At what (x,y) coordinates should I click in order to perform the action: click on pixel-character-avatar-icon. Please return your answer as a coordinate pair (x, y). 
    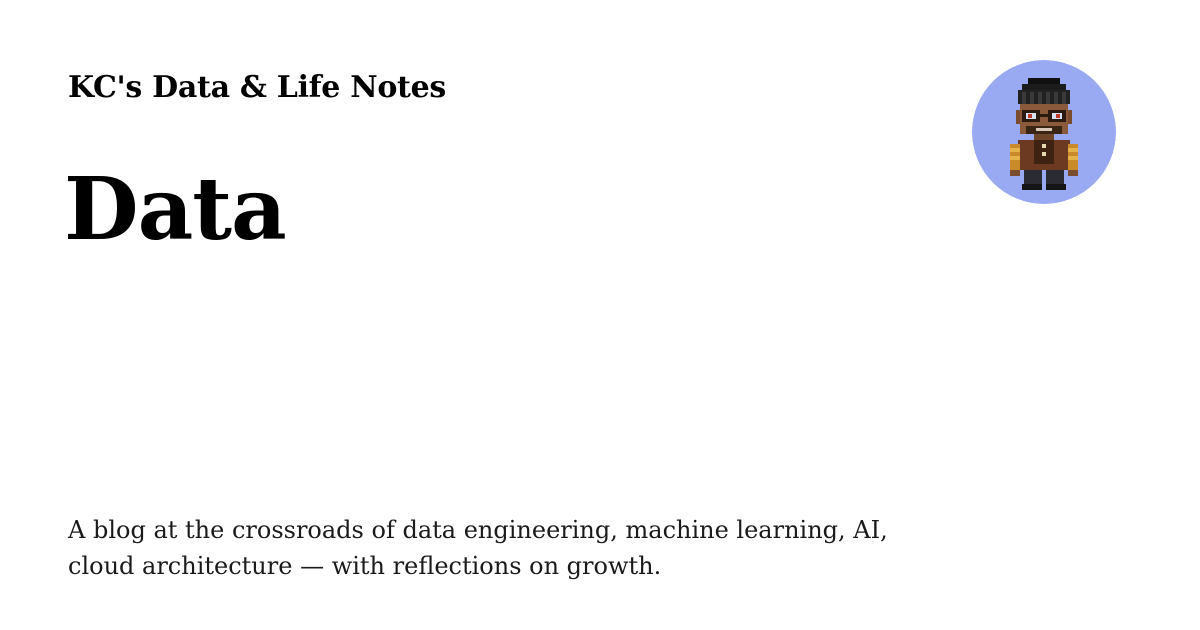
    Looking at the image, I should click on (1044, 132).